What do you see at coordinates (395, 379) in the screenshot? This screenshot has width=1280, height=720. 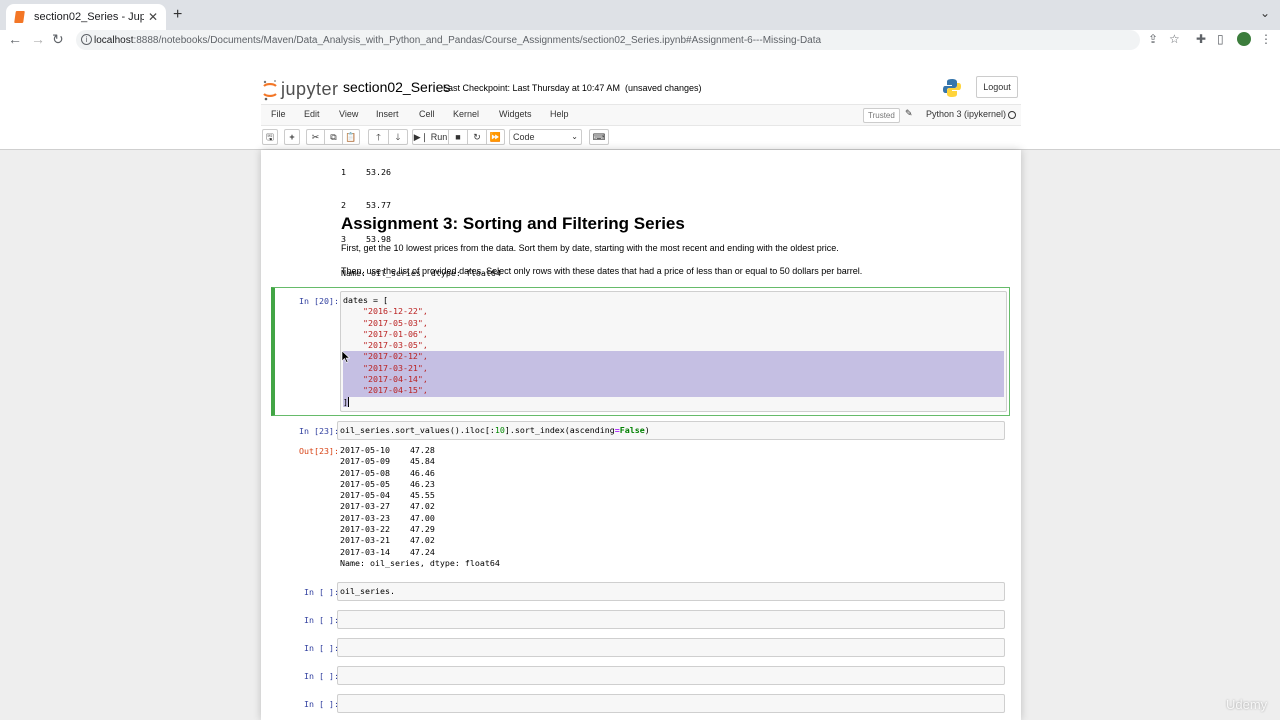 I see `code-string: "2017-04-14",` at bounding box center [395, 379].